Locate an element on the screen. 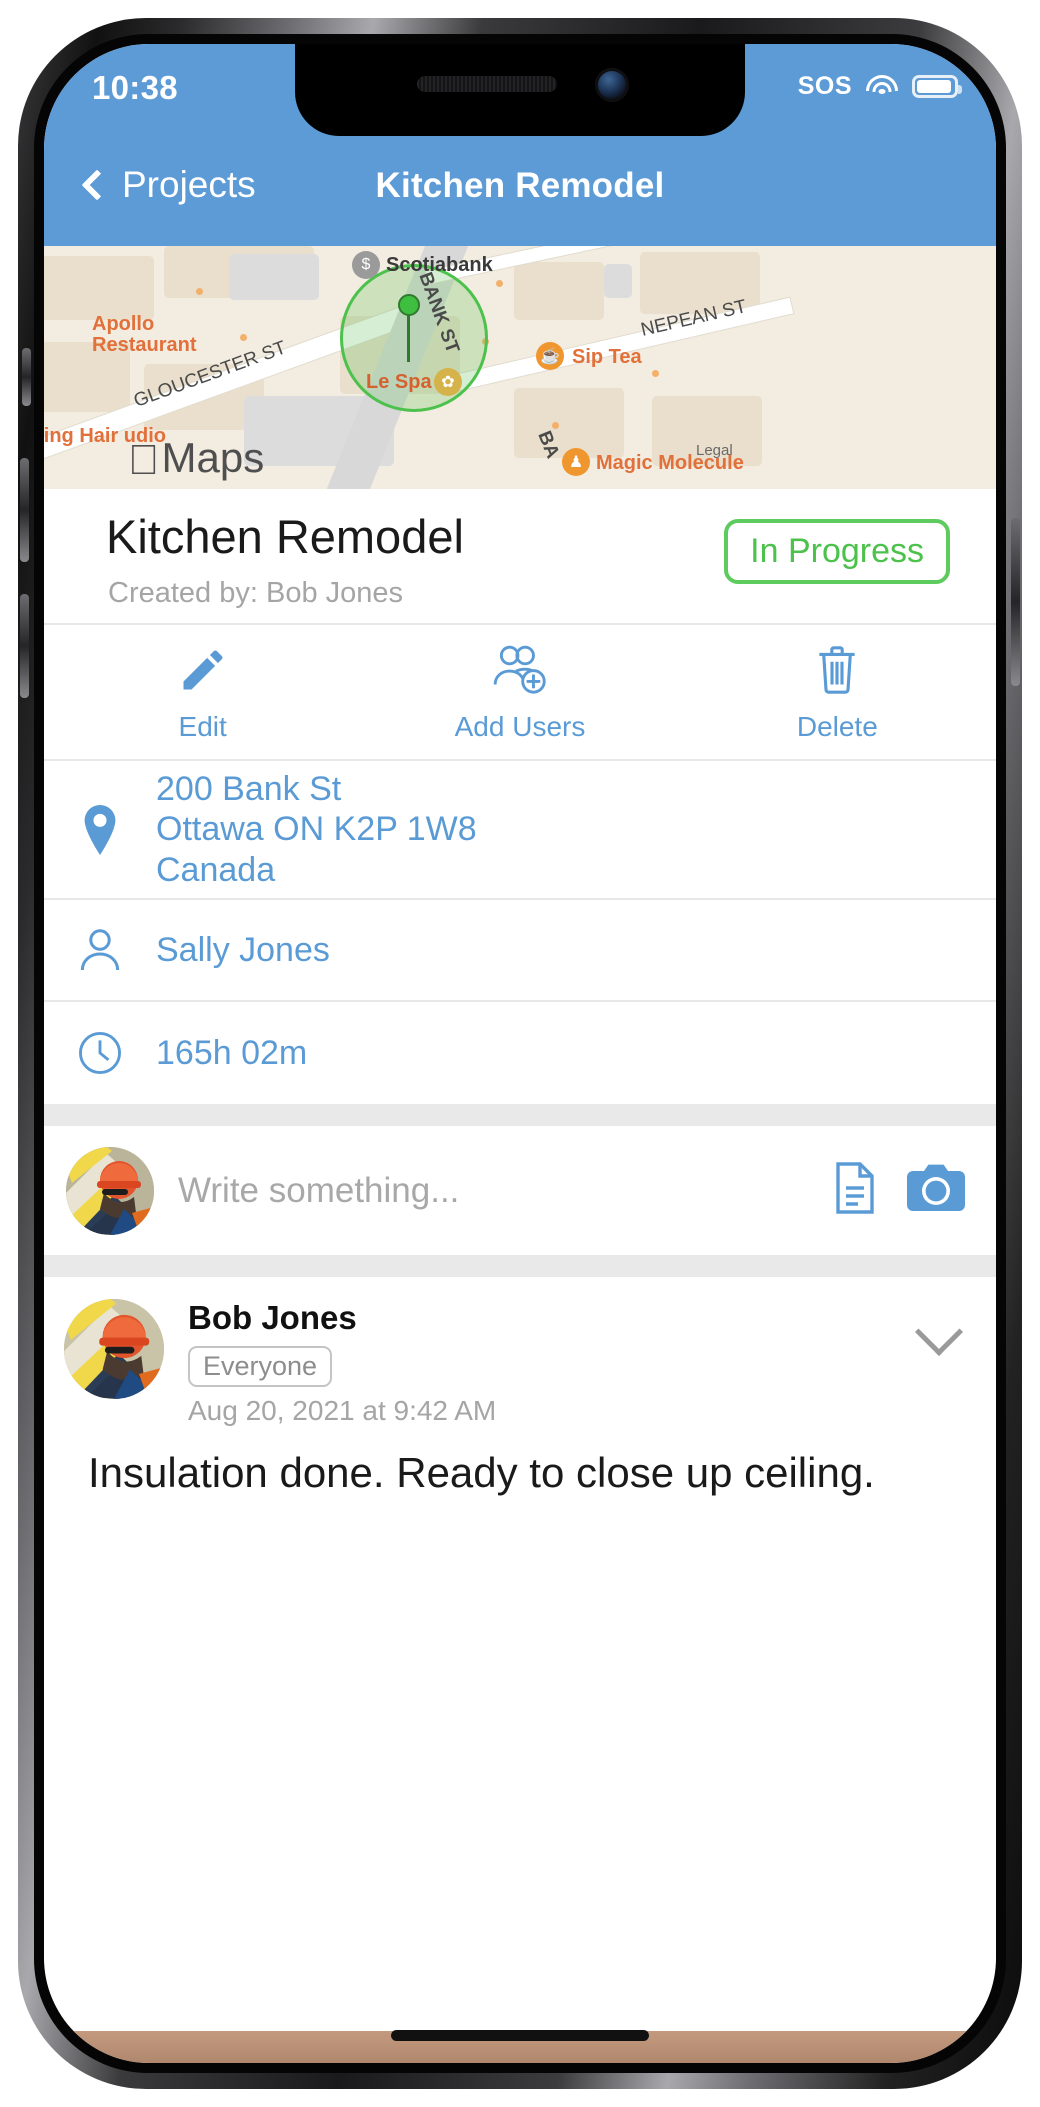 The width and height of the screenshot is (1040, 2107). apple-maps-watermark:  Maps is located at coordinates (196, 457).